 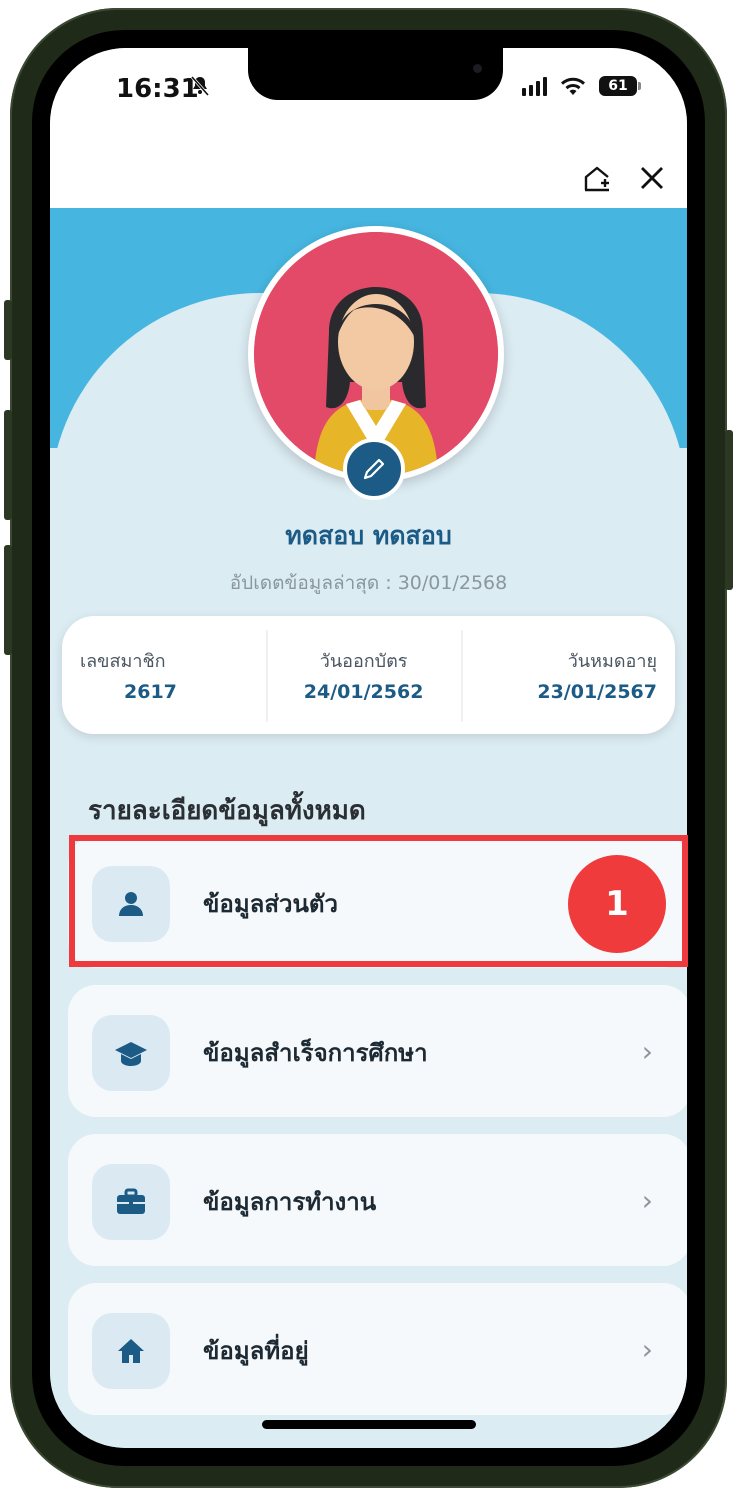 I want to click on step-badge: 1, so click(x=617, y=904).